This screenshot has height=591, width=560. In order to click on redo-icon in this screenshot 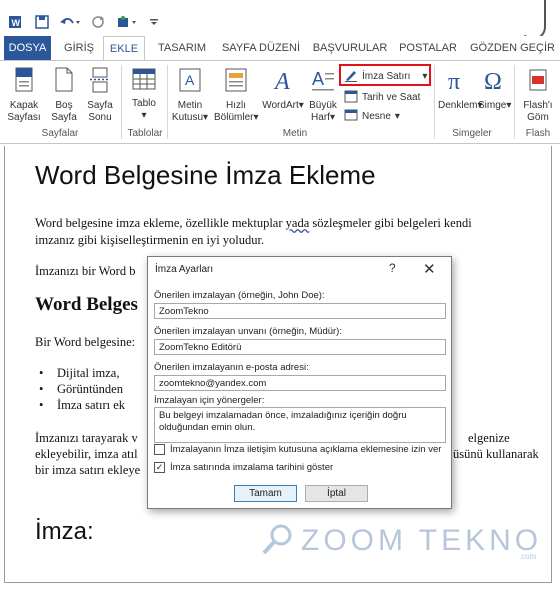, I will do `click(98, 22)`.